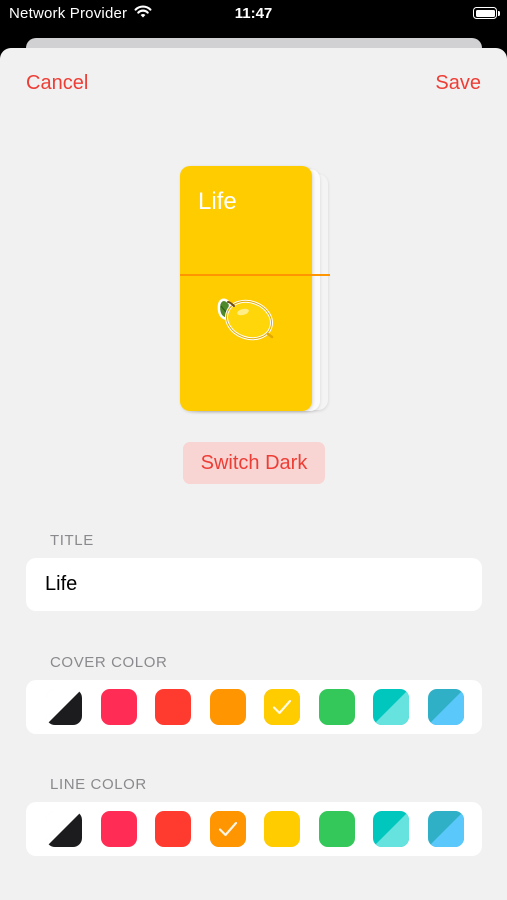 The height and width of the screenshot is (900, 507). What do you see at coordinates (173, 707) in the screenshot?
I see `cover-color-swatch-red` at bounding box center [173, 707].